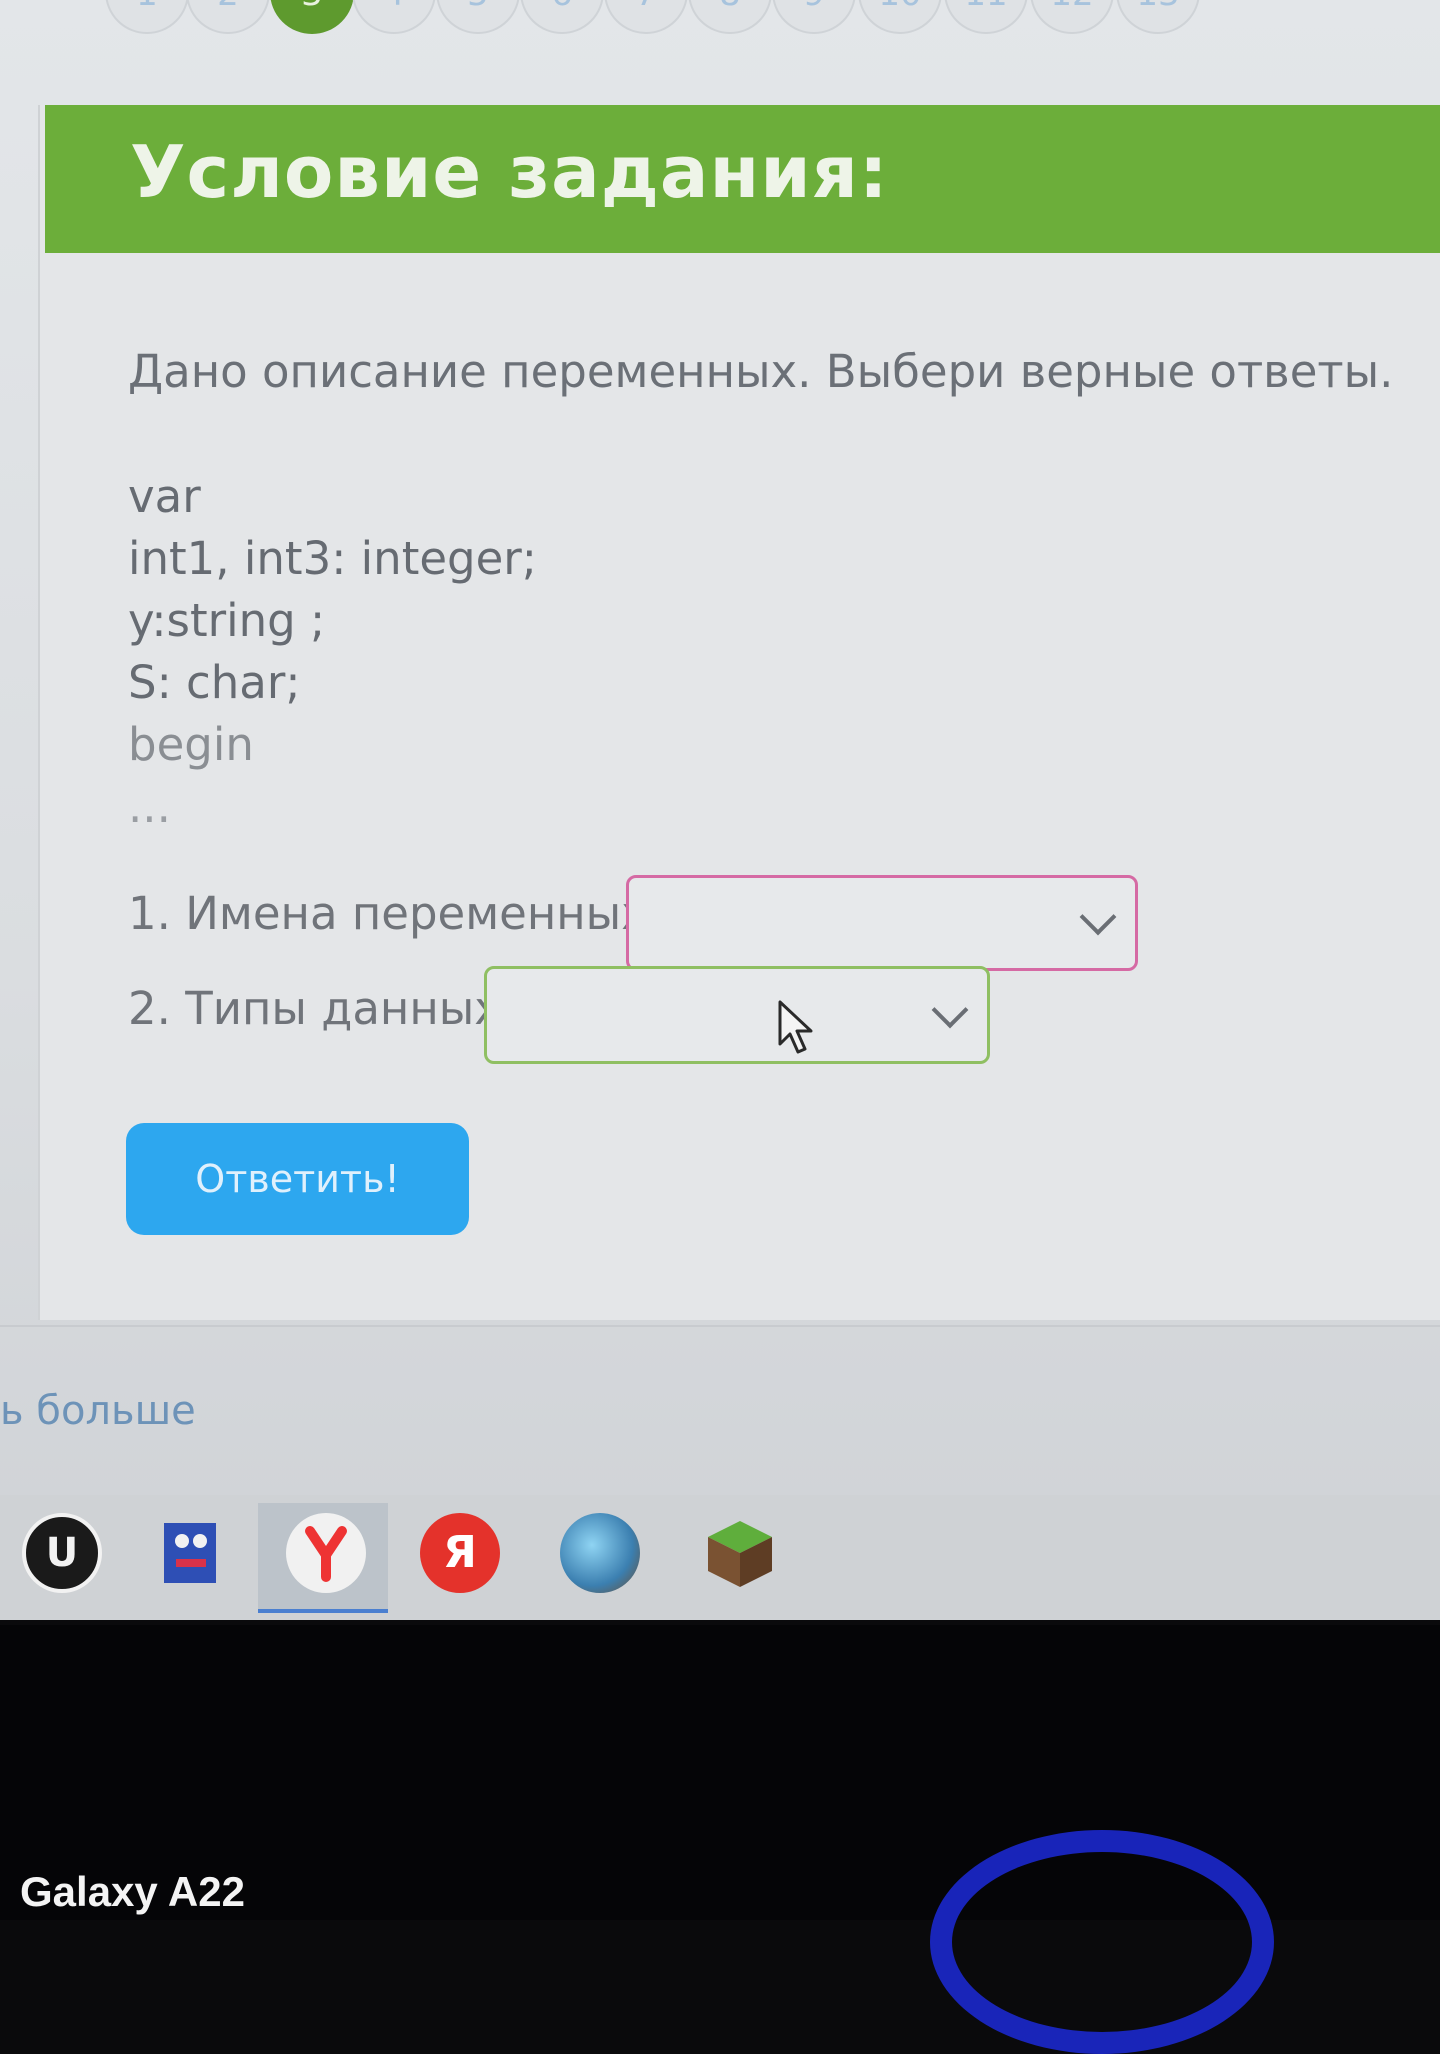  What do you see at coordinates (323, 1611) in the screenshot?
I see `running-indicator` at bounding box center [323, 1611].